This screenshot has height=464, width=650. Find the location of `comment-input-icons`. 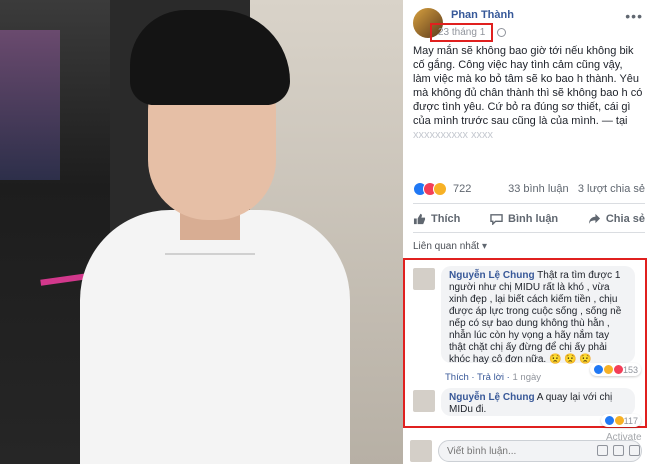

comment-input-icons is located at coordinates (618, 450).